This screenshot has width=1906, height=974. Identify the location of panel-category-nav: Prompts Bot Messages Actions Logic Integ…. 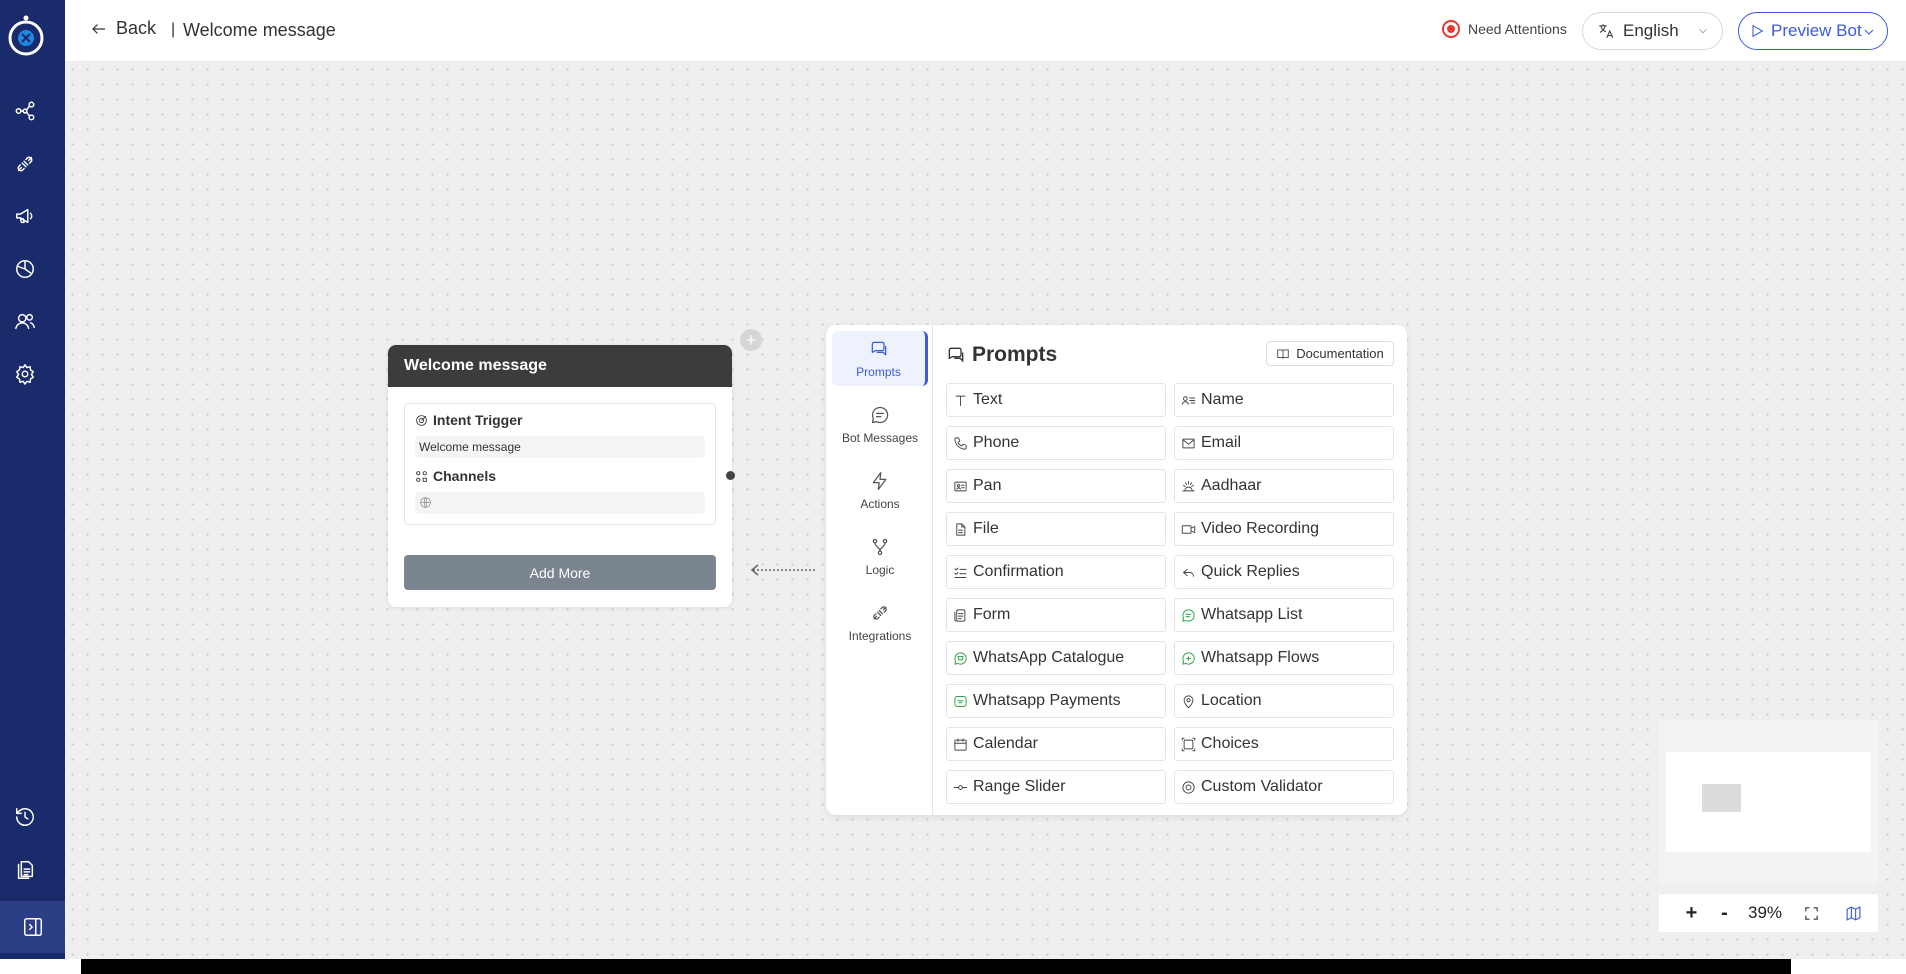
(879, 570).